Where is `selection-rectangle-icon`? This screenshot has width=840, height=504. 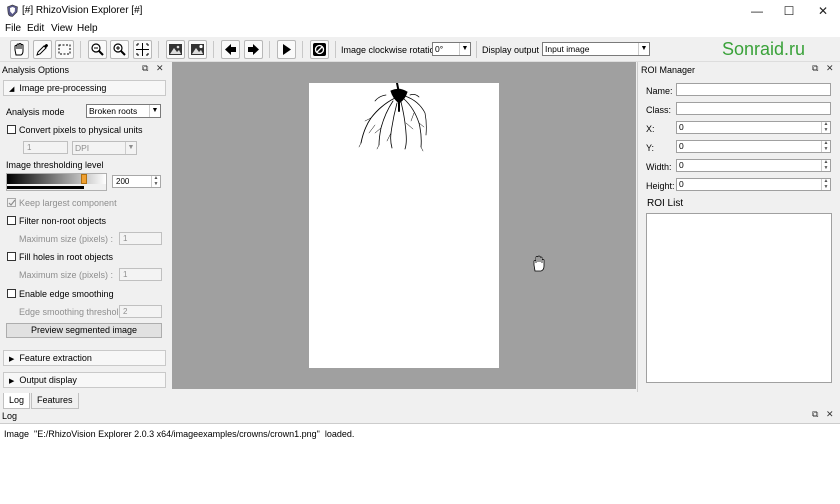
selection-rectangle-icon is located at coordinates (64, 49).